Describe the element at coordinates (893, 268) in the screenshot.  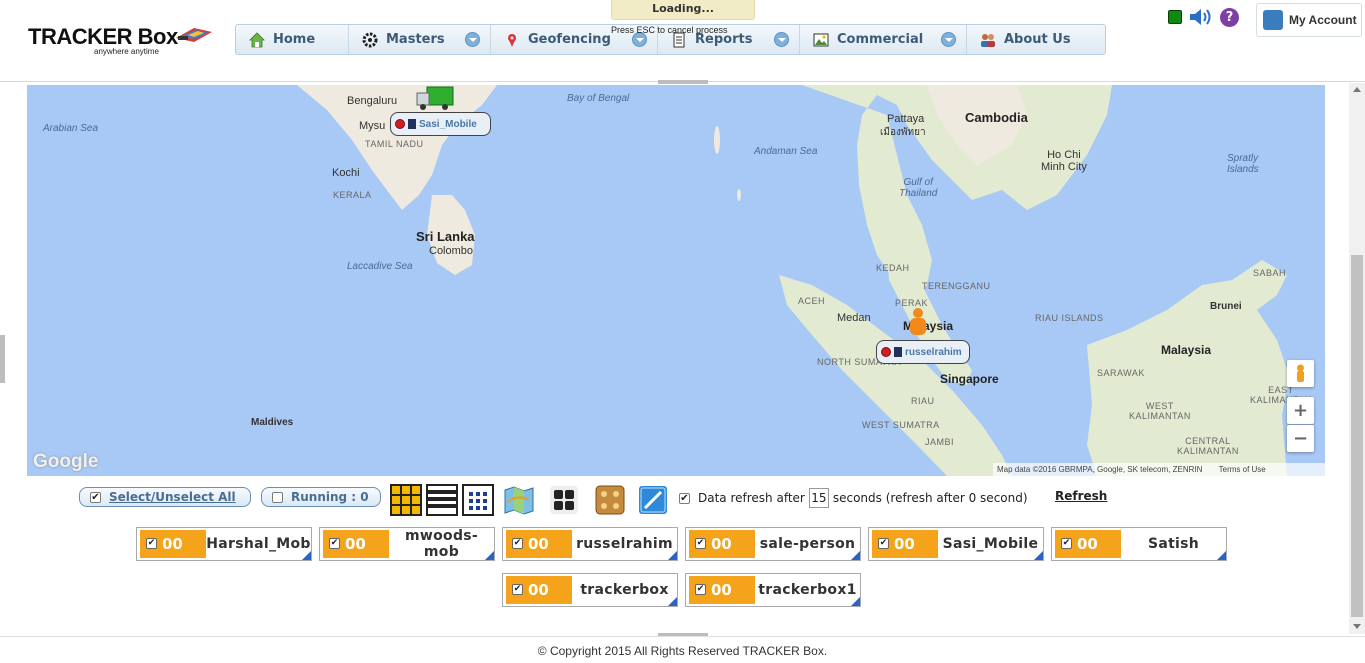
I see `map-label-kedah: KEDAH` at that location.